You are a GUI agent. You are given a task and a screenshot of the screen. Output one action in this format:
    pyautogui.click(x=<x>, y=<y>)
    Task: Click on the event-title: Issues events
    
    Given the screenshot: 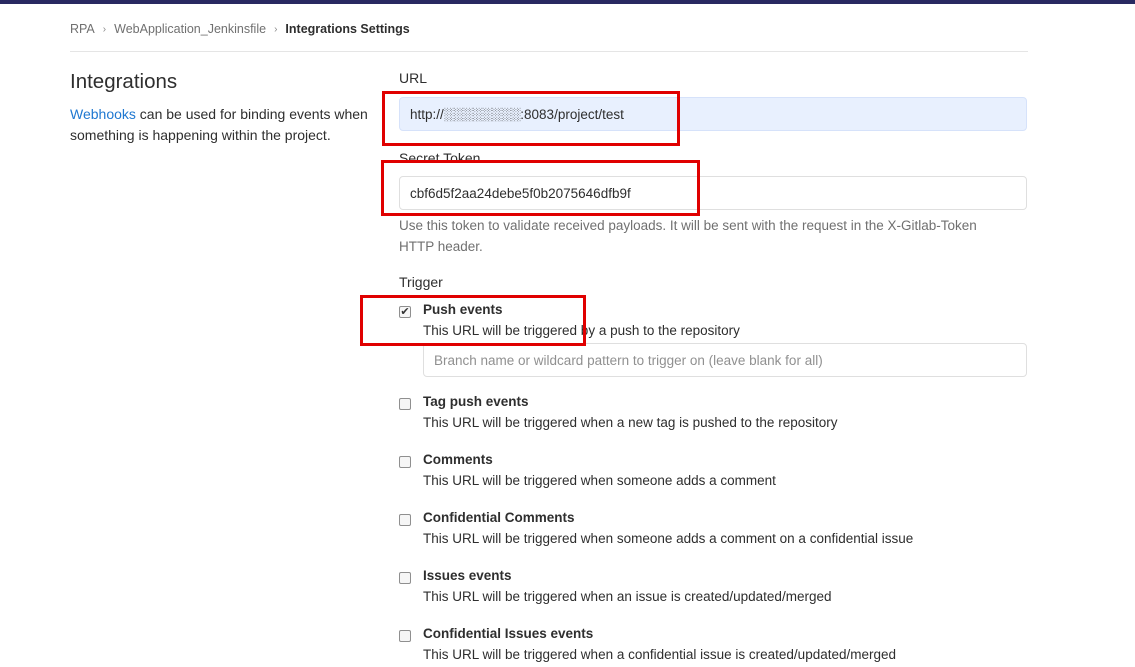 What is the action you would take?
    pyautogui.click(x=467, y=575)
    